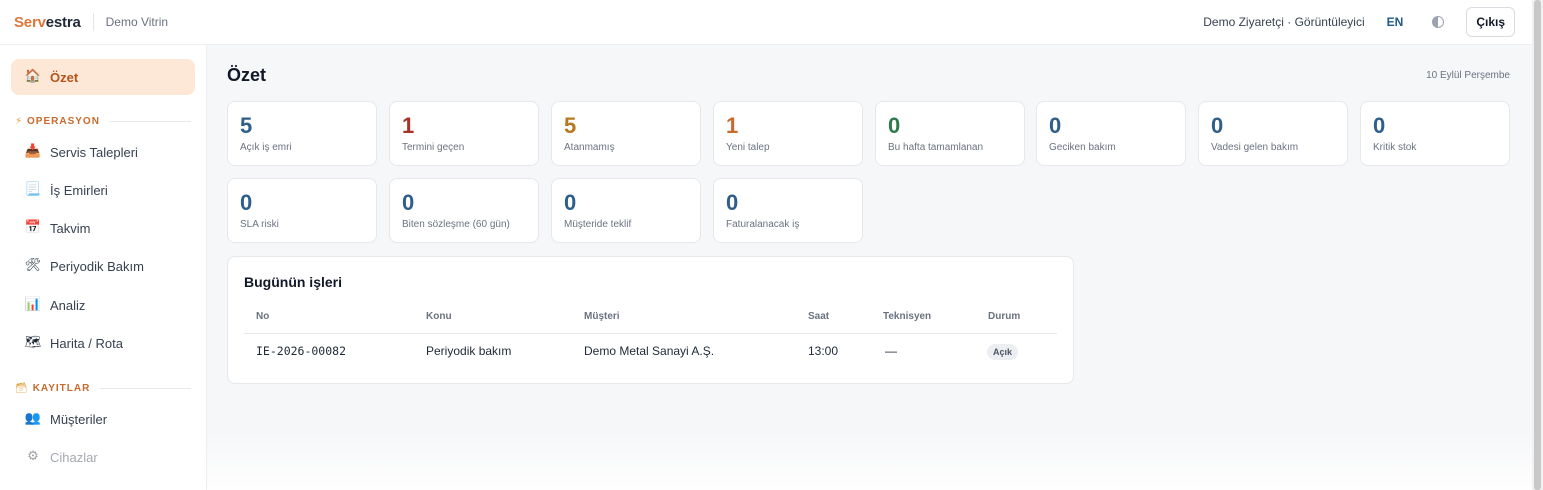  Describe the element at coordinates (788, 133) in the screenshot. I see `stat-card-yeni-talep: 1 Yeni talep` at that location.